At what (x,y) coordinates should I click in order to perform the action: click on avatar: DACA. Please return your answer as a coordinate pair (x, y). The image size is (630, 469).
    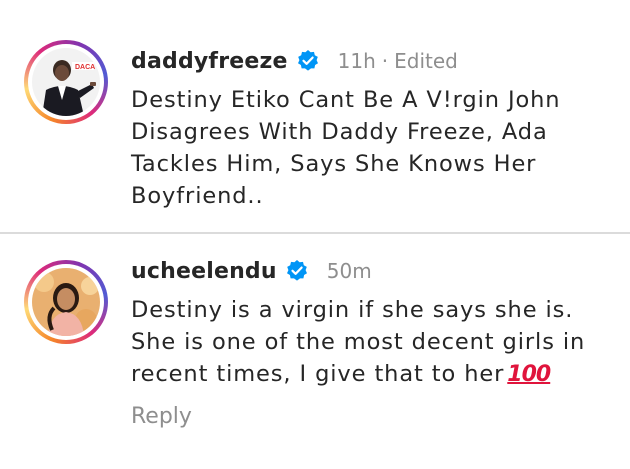
    Looking at the image, I should click on (66, 82).